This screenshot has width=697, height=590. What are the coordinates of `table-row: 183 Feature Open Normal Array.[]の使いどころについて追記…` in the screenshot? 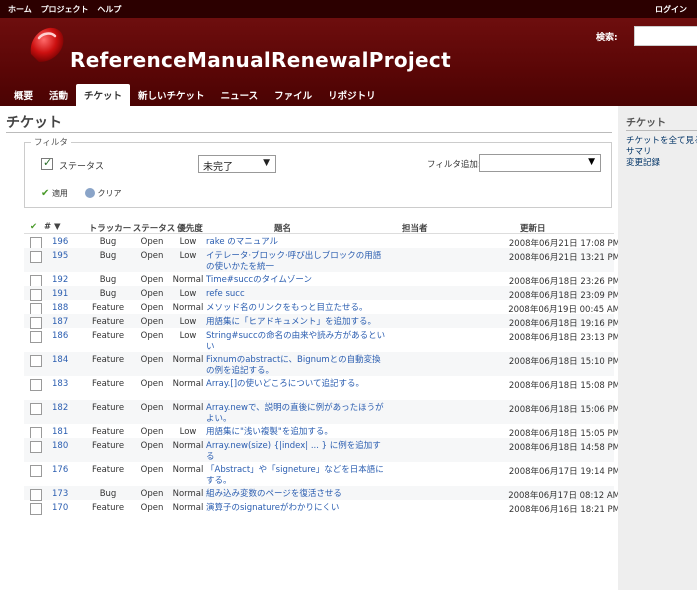 It's located at (322, 388).